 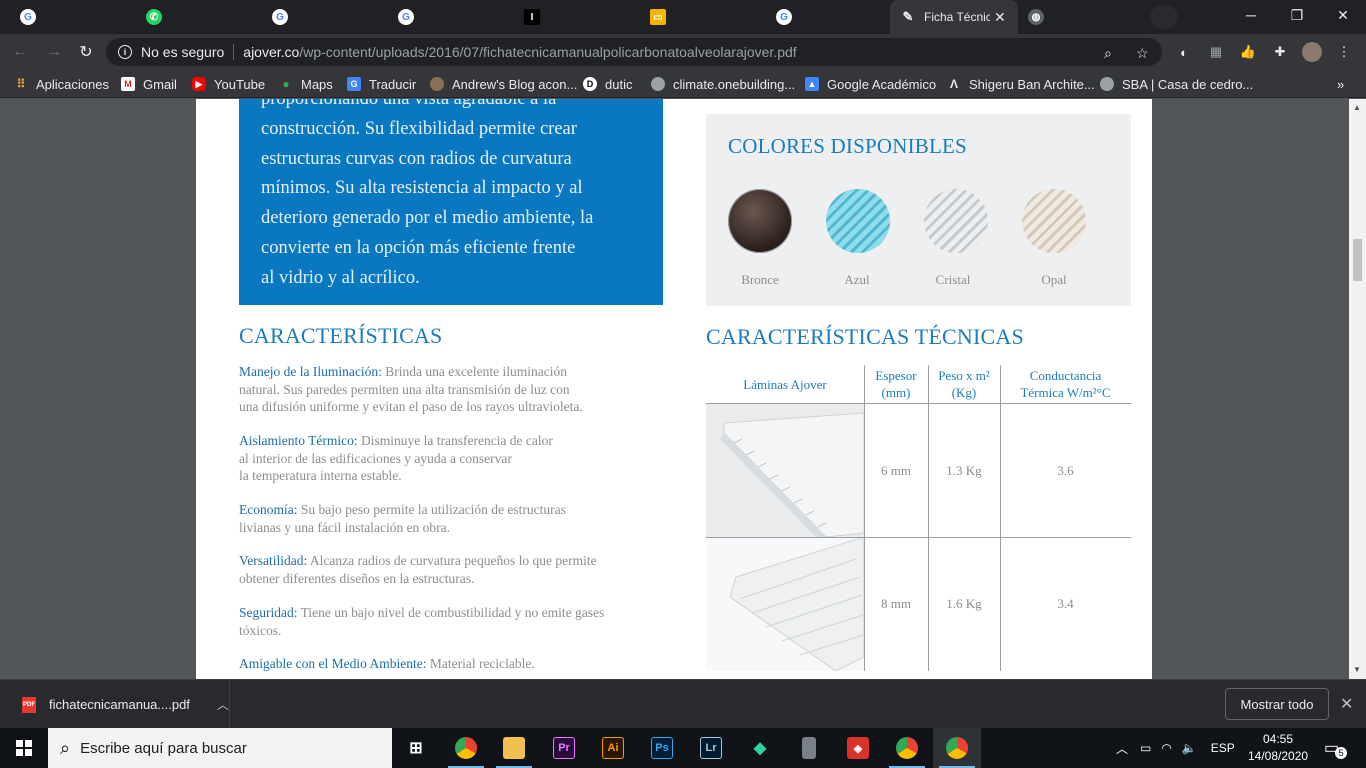 I want to click on sheet-image-8mm, so click(x=785, y=604).